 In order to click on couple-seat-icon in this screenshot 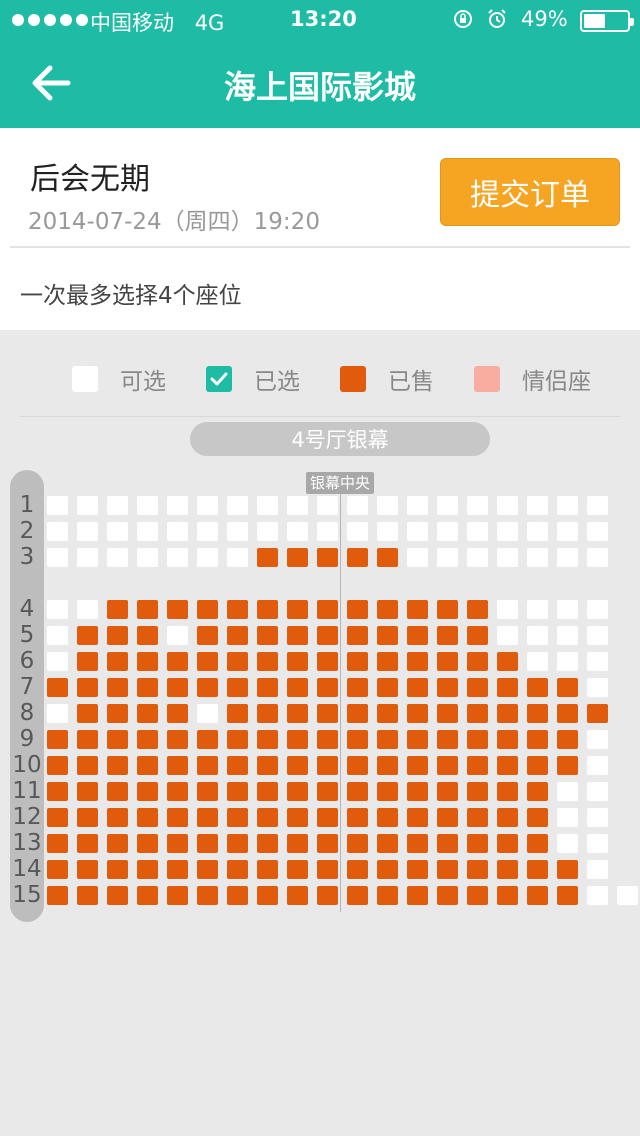, I will do `click(487, 379)`.